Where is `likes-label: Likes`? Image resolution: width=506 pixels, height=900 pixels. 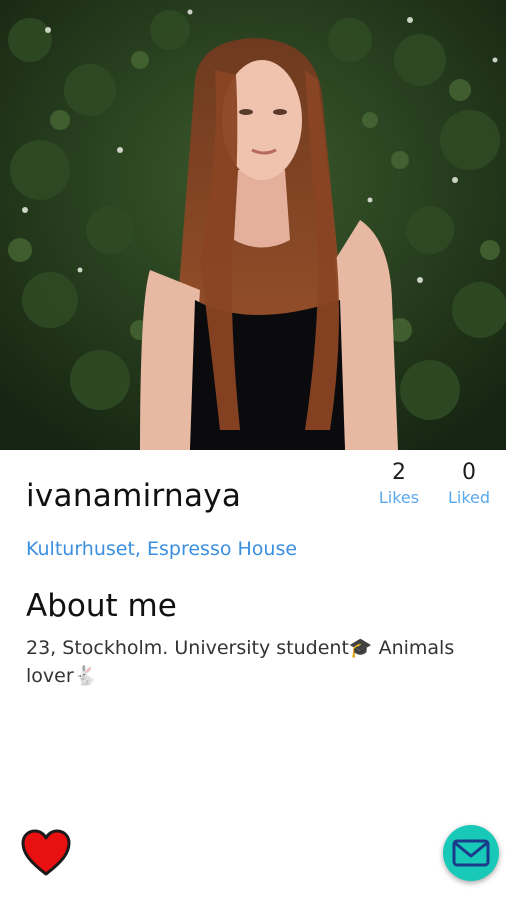 likes-label: Likes is located at coordinates (399, 497).